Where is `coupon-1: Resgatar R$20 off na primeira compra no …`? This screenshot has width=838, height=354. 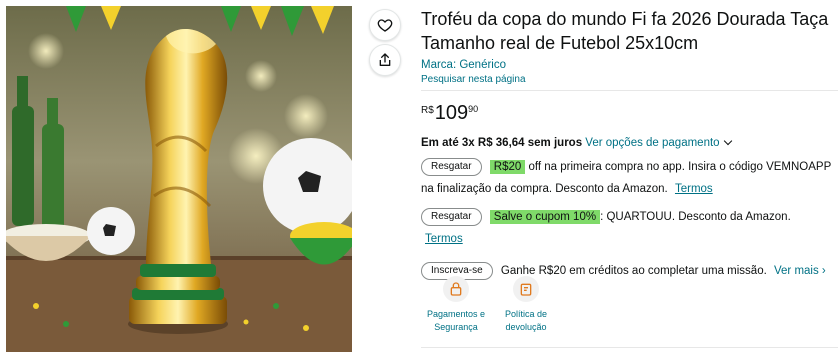 coupon-1: Resgatar R$20 off na primeira compra no … is located at coordinates (627, 178).